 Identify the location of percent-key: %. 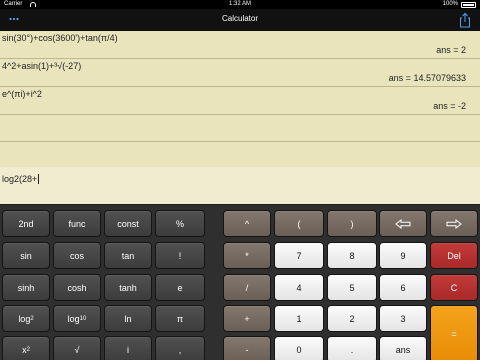
(180, 223).